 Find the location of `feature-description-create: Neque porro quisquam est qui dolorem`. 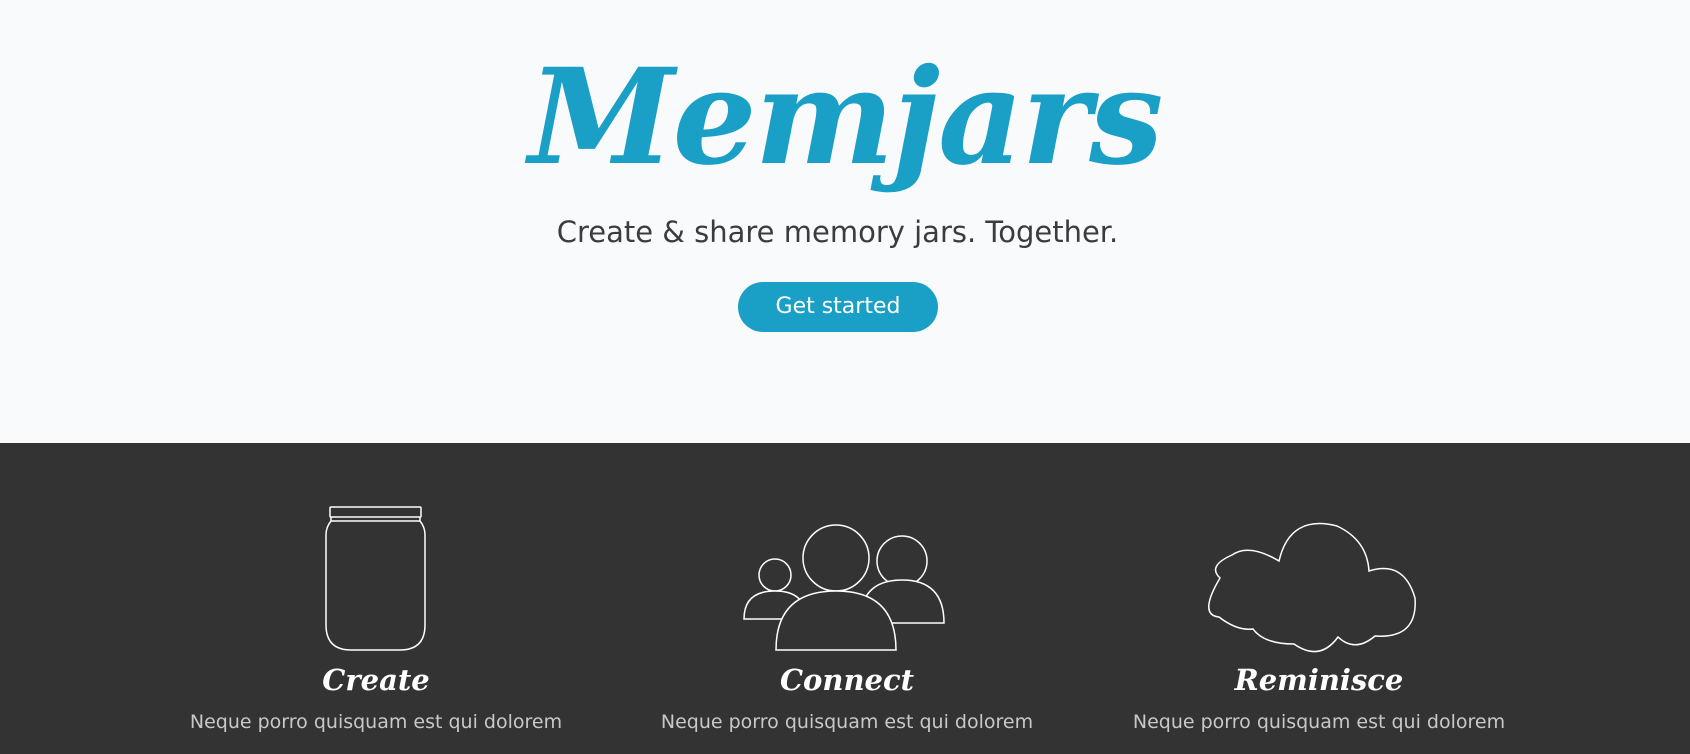

feature-description-create: Neque porro quisquam est qui dolorem is located at coordinates (376, 722).